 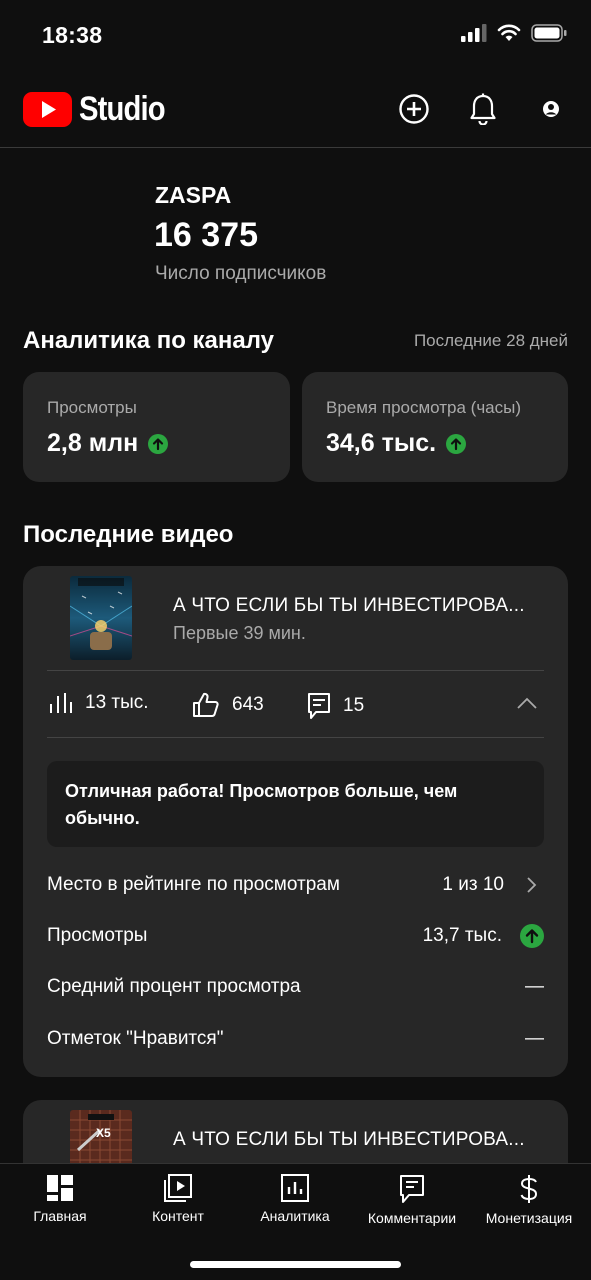 I want to click on row-value: 1 из 10, so click(x=473, y=884).